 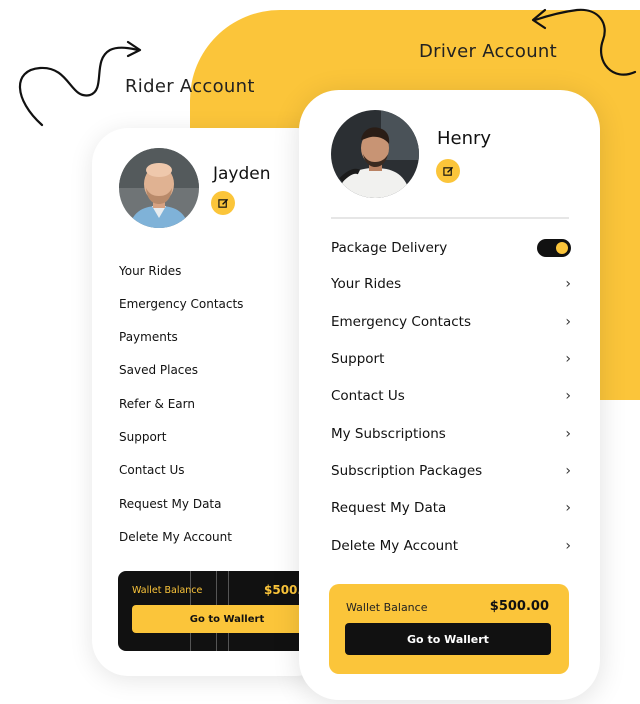 I want to click on rider-wallet-label: Wallet Balance, so click(x=167, y=590).